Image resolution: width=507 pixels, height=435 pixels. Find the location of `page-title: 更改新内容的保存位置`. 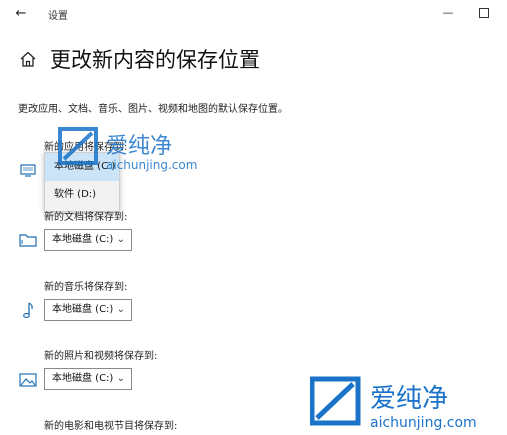

page-title: 更改新内容的保存位置 is located at coordinates (155, 60).